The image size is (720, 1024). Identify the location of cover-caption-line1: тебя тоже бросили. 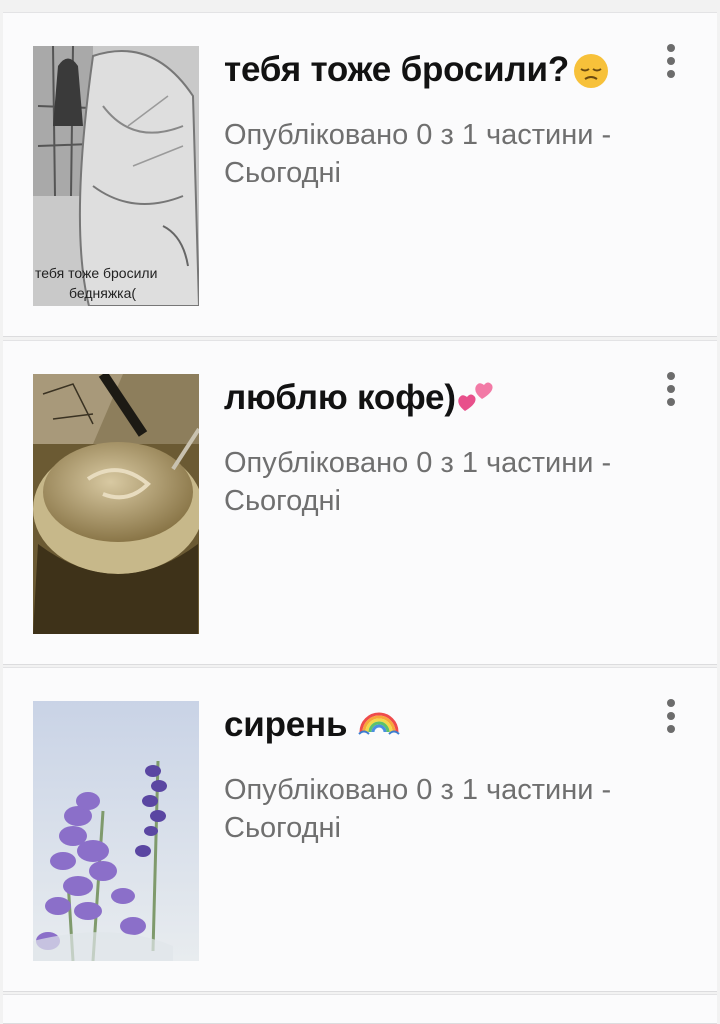
(96, 273).